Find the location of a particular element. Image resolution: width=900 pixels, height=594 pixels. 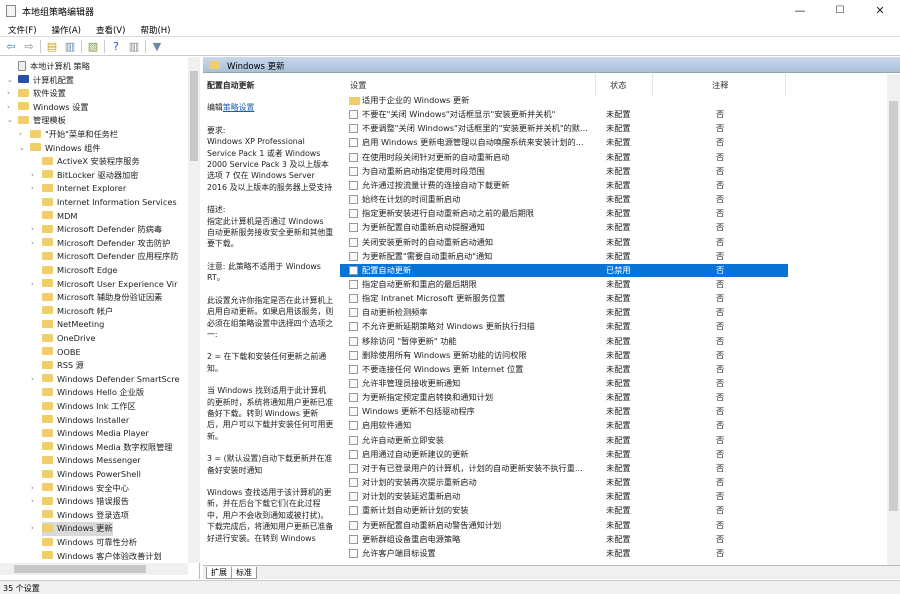

tree-item: Windows 登录选项 is located at coordinates (85, 516).